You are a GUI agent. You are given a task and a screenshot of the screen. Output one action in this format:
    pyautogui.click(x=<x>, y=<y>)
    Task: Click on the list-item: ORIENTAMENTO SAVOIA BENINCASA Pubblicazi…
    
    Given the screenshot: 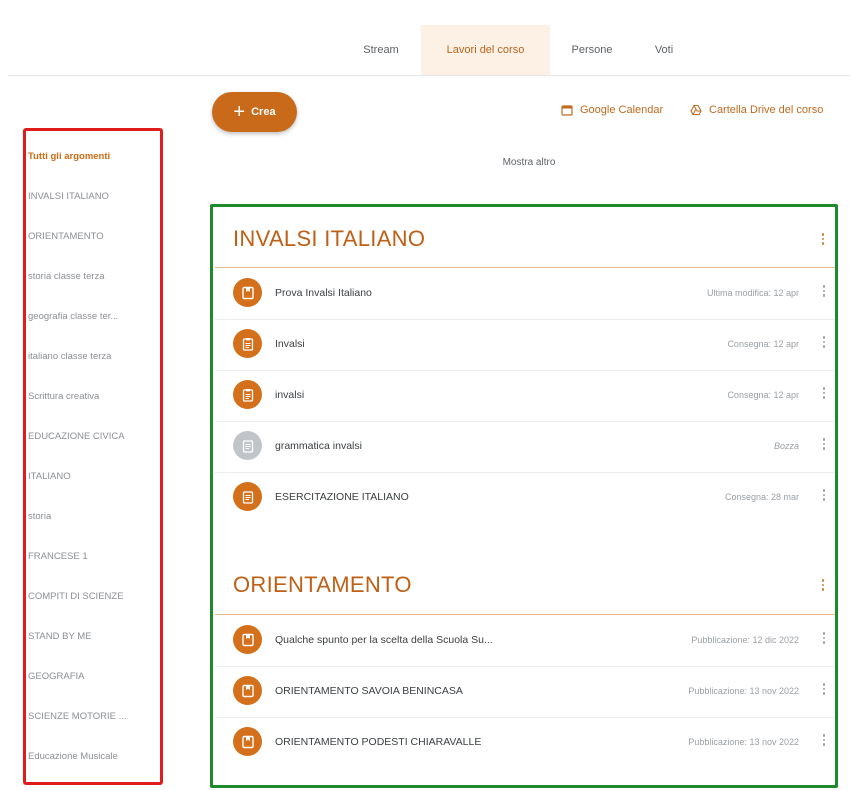 What is the action you would take?
    pyautogui.click(x=525, y=691)
    